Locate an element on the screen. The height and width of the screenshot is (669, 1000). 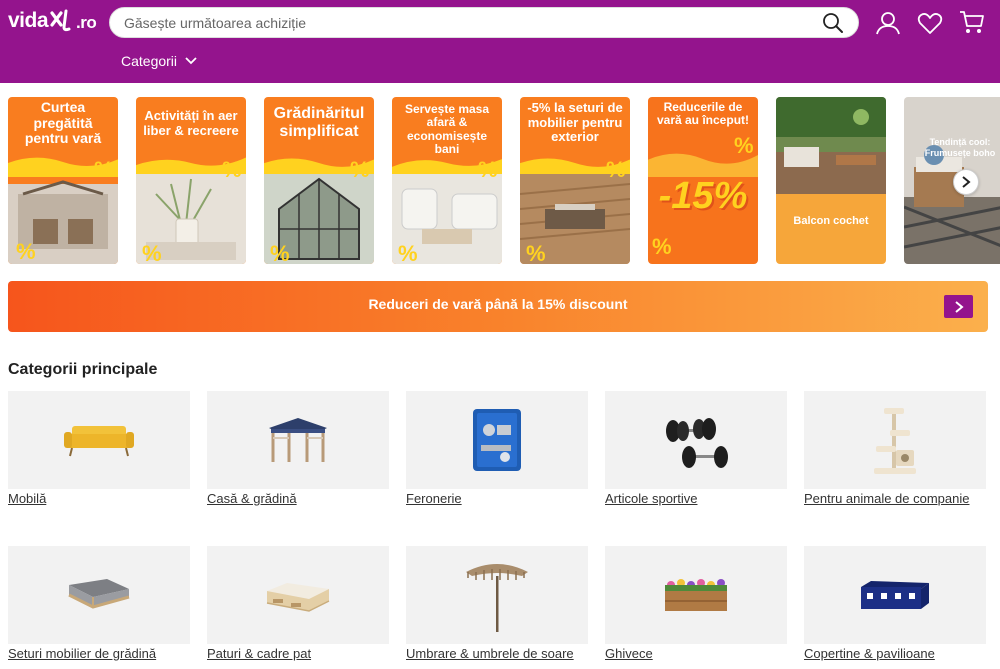
promo-card: % Curtea pregătită pentru vară % is located at coordinates (63, 180).